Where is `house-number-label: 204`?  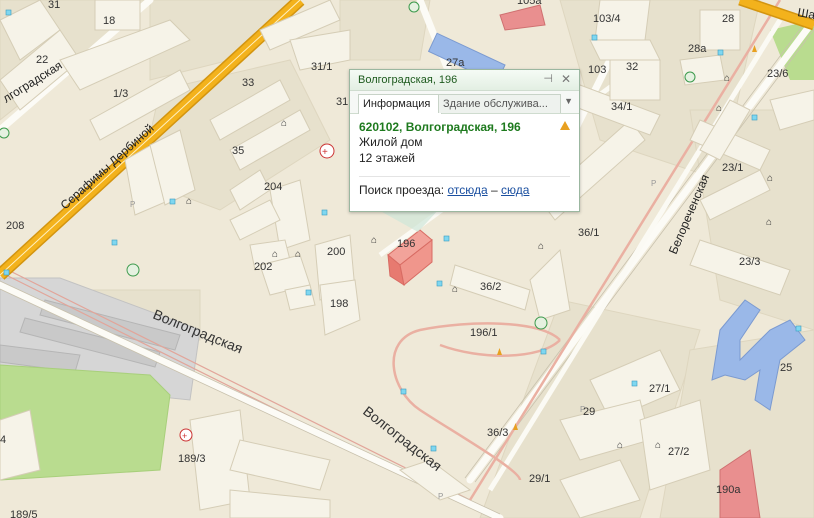 house-number-label: 204 is located at coordinates (273, 187).